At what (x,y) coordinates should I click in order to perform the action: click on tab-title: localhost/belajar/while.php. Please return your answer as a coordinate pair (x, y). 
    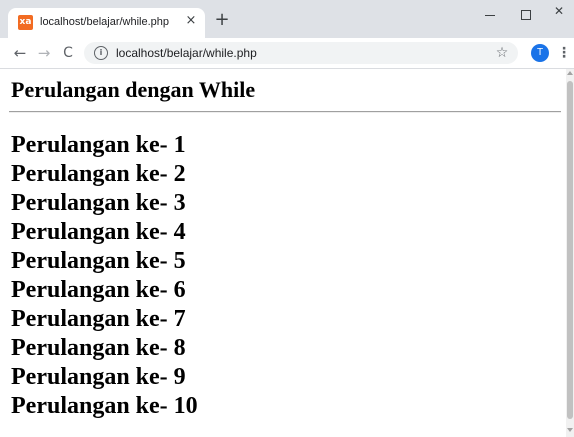
    Looking at the image, I should click on (105, 22).